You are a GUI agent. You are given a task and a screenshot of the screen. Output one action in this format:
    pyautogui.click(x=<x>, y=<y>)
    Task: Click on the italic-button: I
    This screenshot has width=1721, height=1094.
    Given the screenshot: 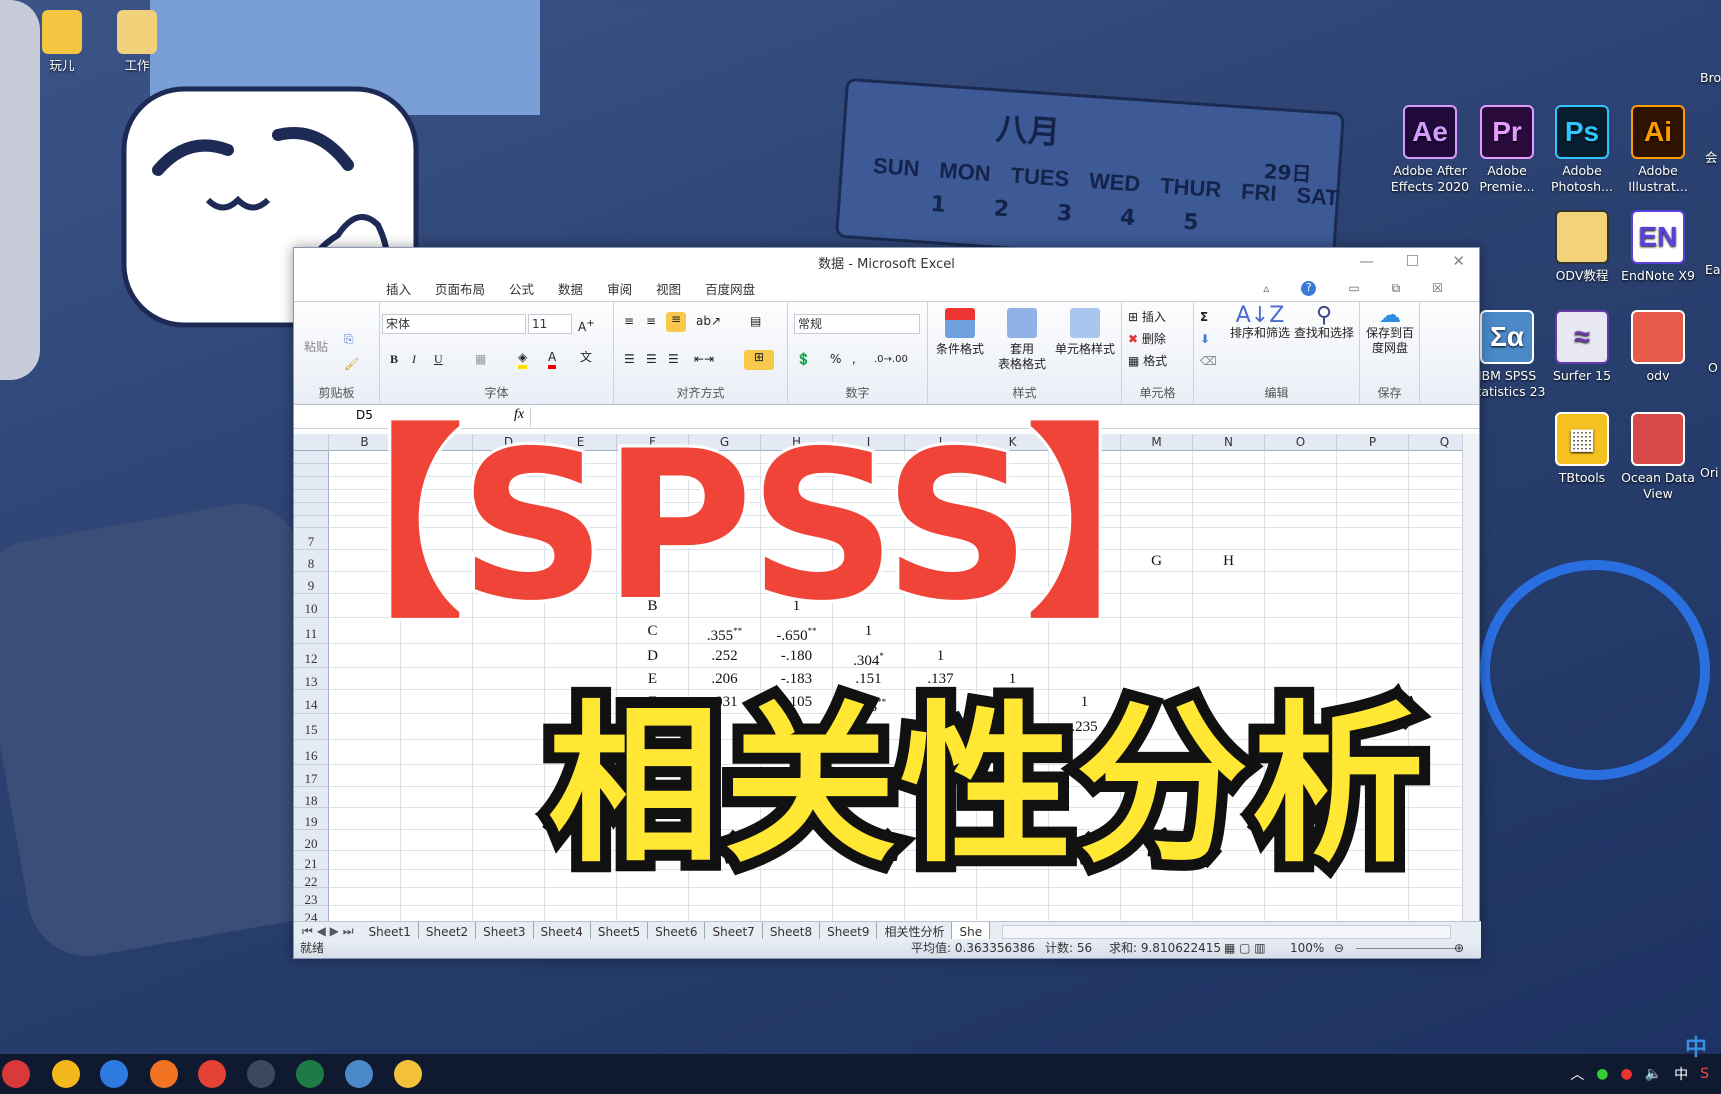 What is the action you would take?
    pyautogui.click(x=414, y=359)
    